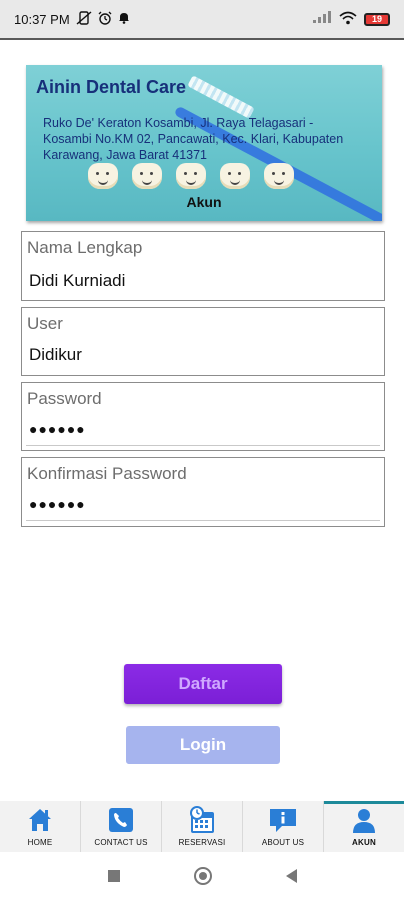 The image size is (404, 900). I want to click on battery-icon: 19, so click(377, 19).